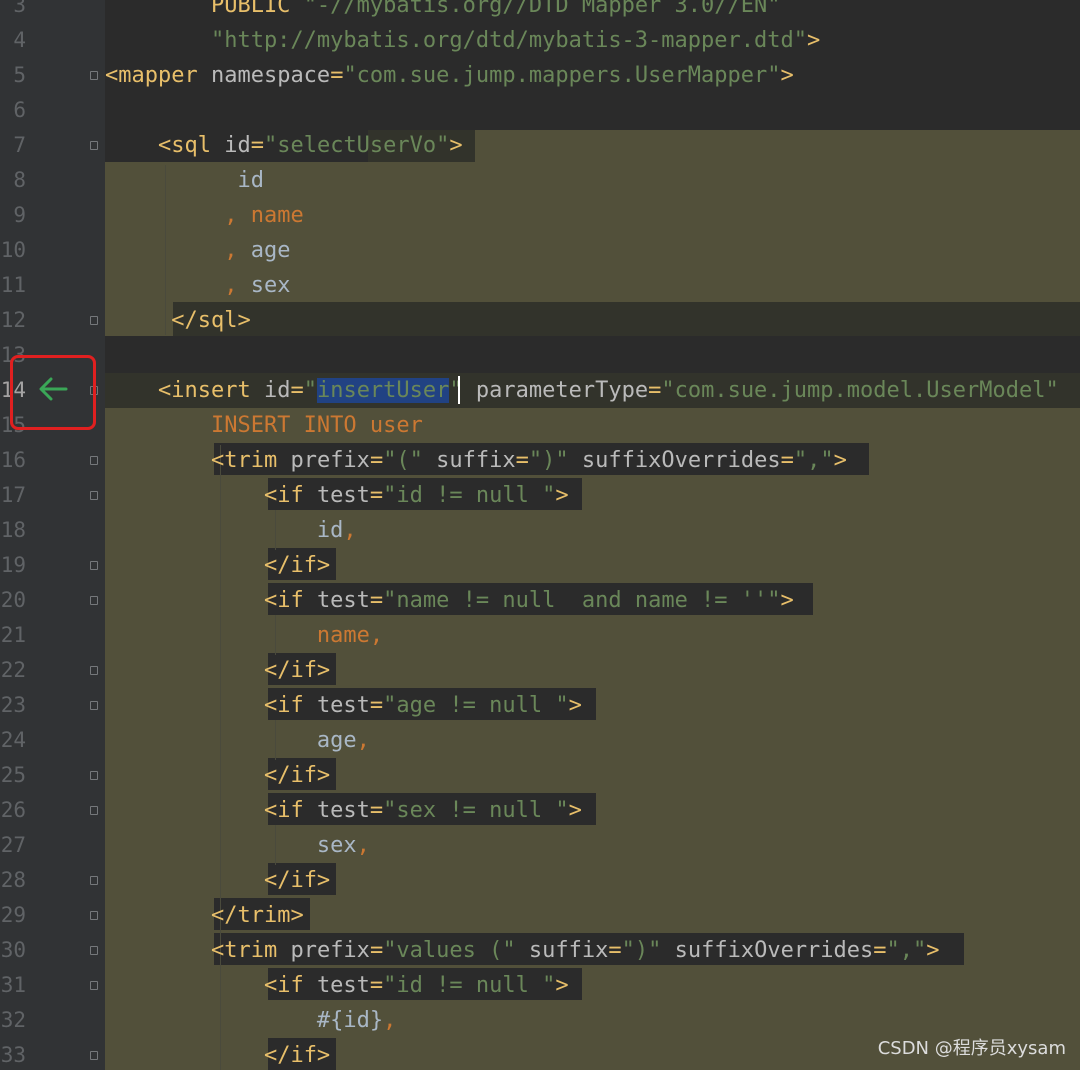 The image size is (1080, 1070). I want to click on code-line: , age, so click(197, 250).